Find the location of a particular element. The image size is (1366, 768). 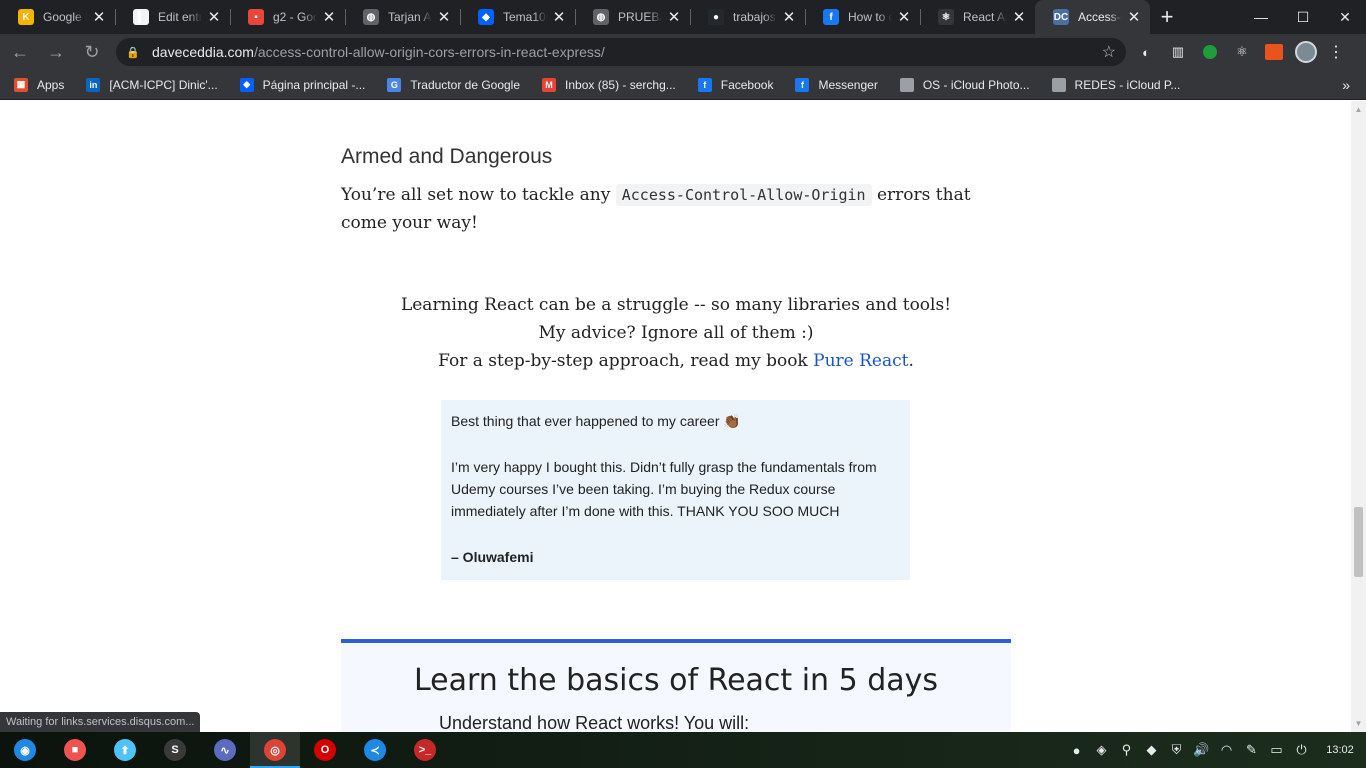

battery-icon: ▭ is located at coordinates (1276, 750).